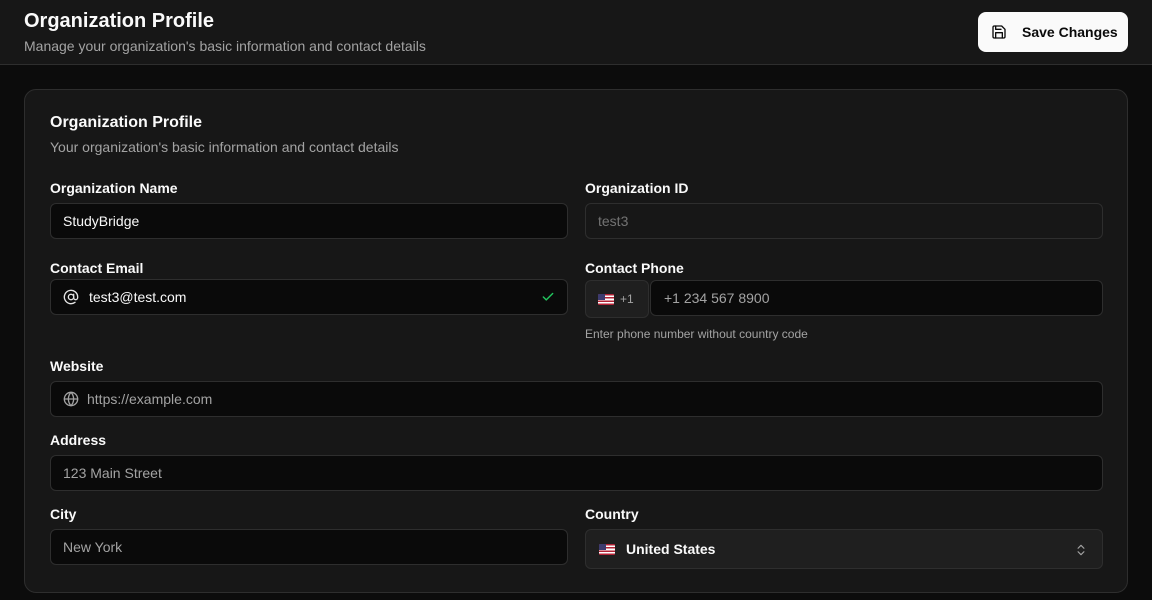  Describe the element at coordinates (101, 221) in the screenshot. I see `org-name-value: StudyBridge` at that location.